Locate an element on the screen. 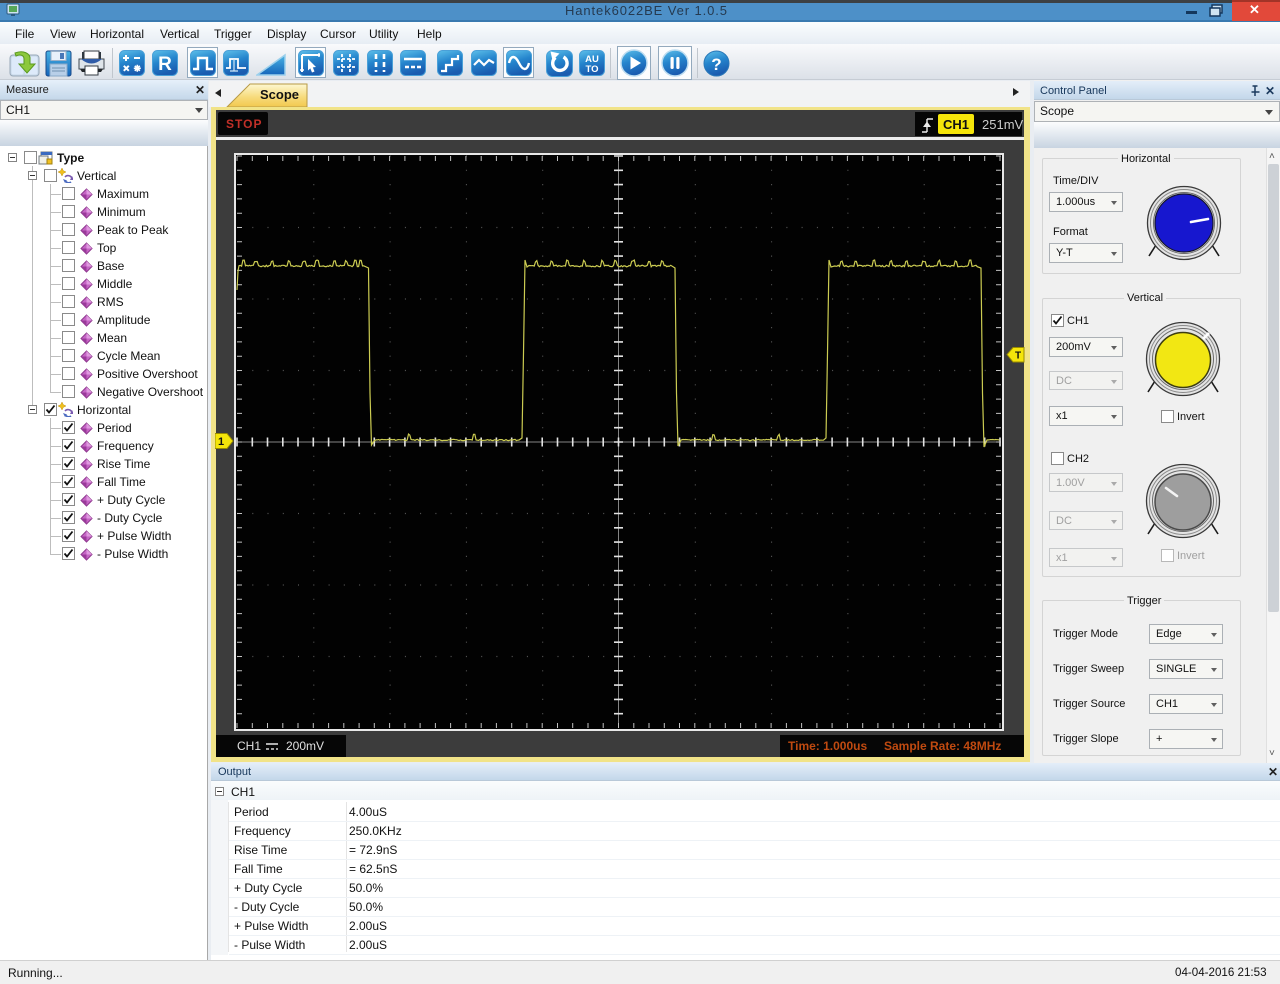 This screenshot has width=1280, height=984. svg-text: TO is located at coordinates (591, 69).